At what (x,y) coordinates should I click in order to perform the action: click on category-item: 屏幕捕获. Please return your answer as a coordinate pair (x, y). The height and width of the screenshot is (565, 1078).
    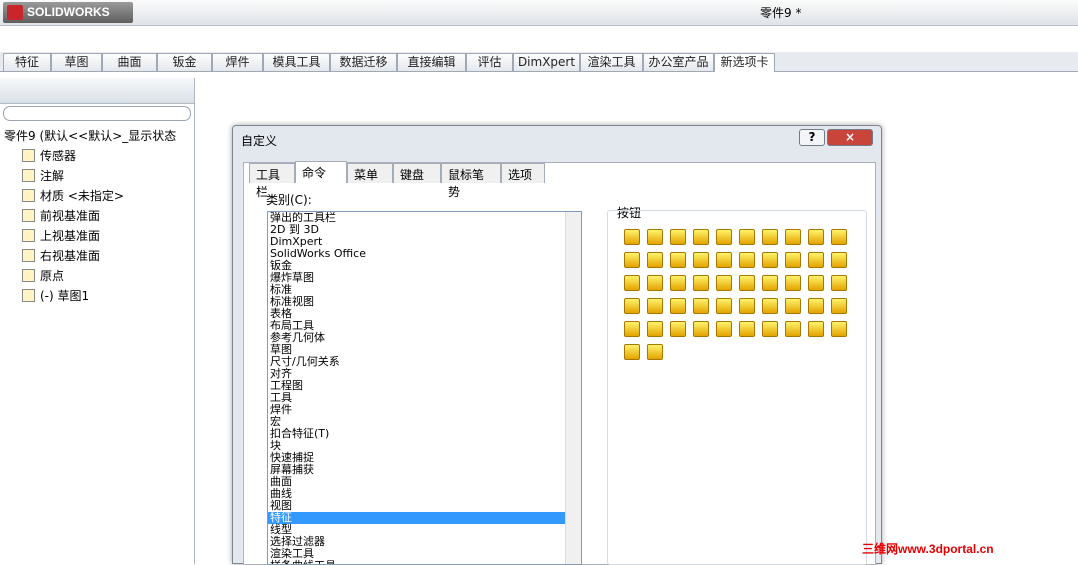
    Looking at the image, I should click on (424, 470).